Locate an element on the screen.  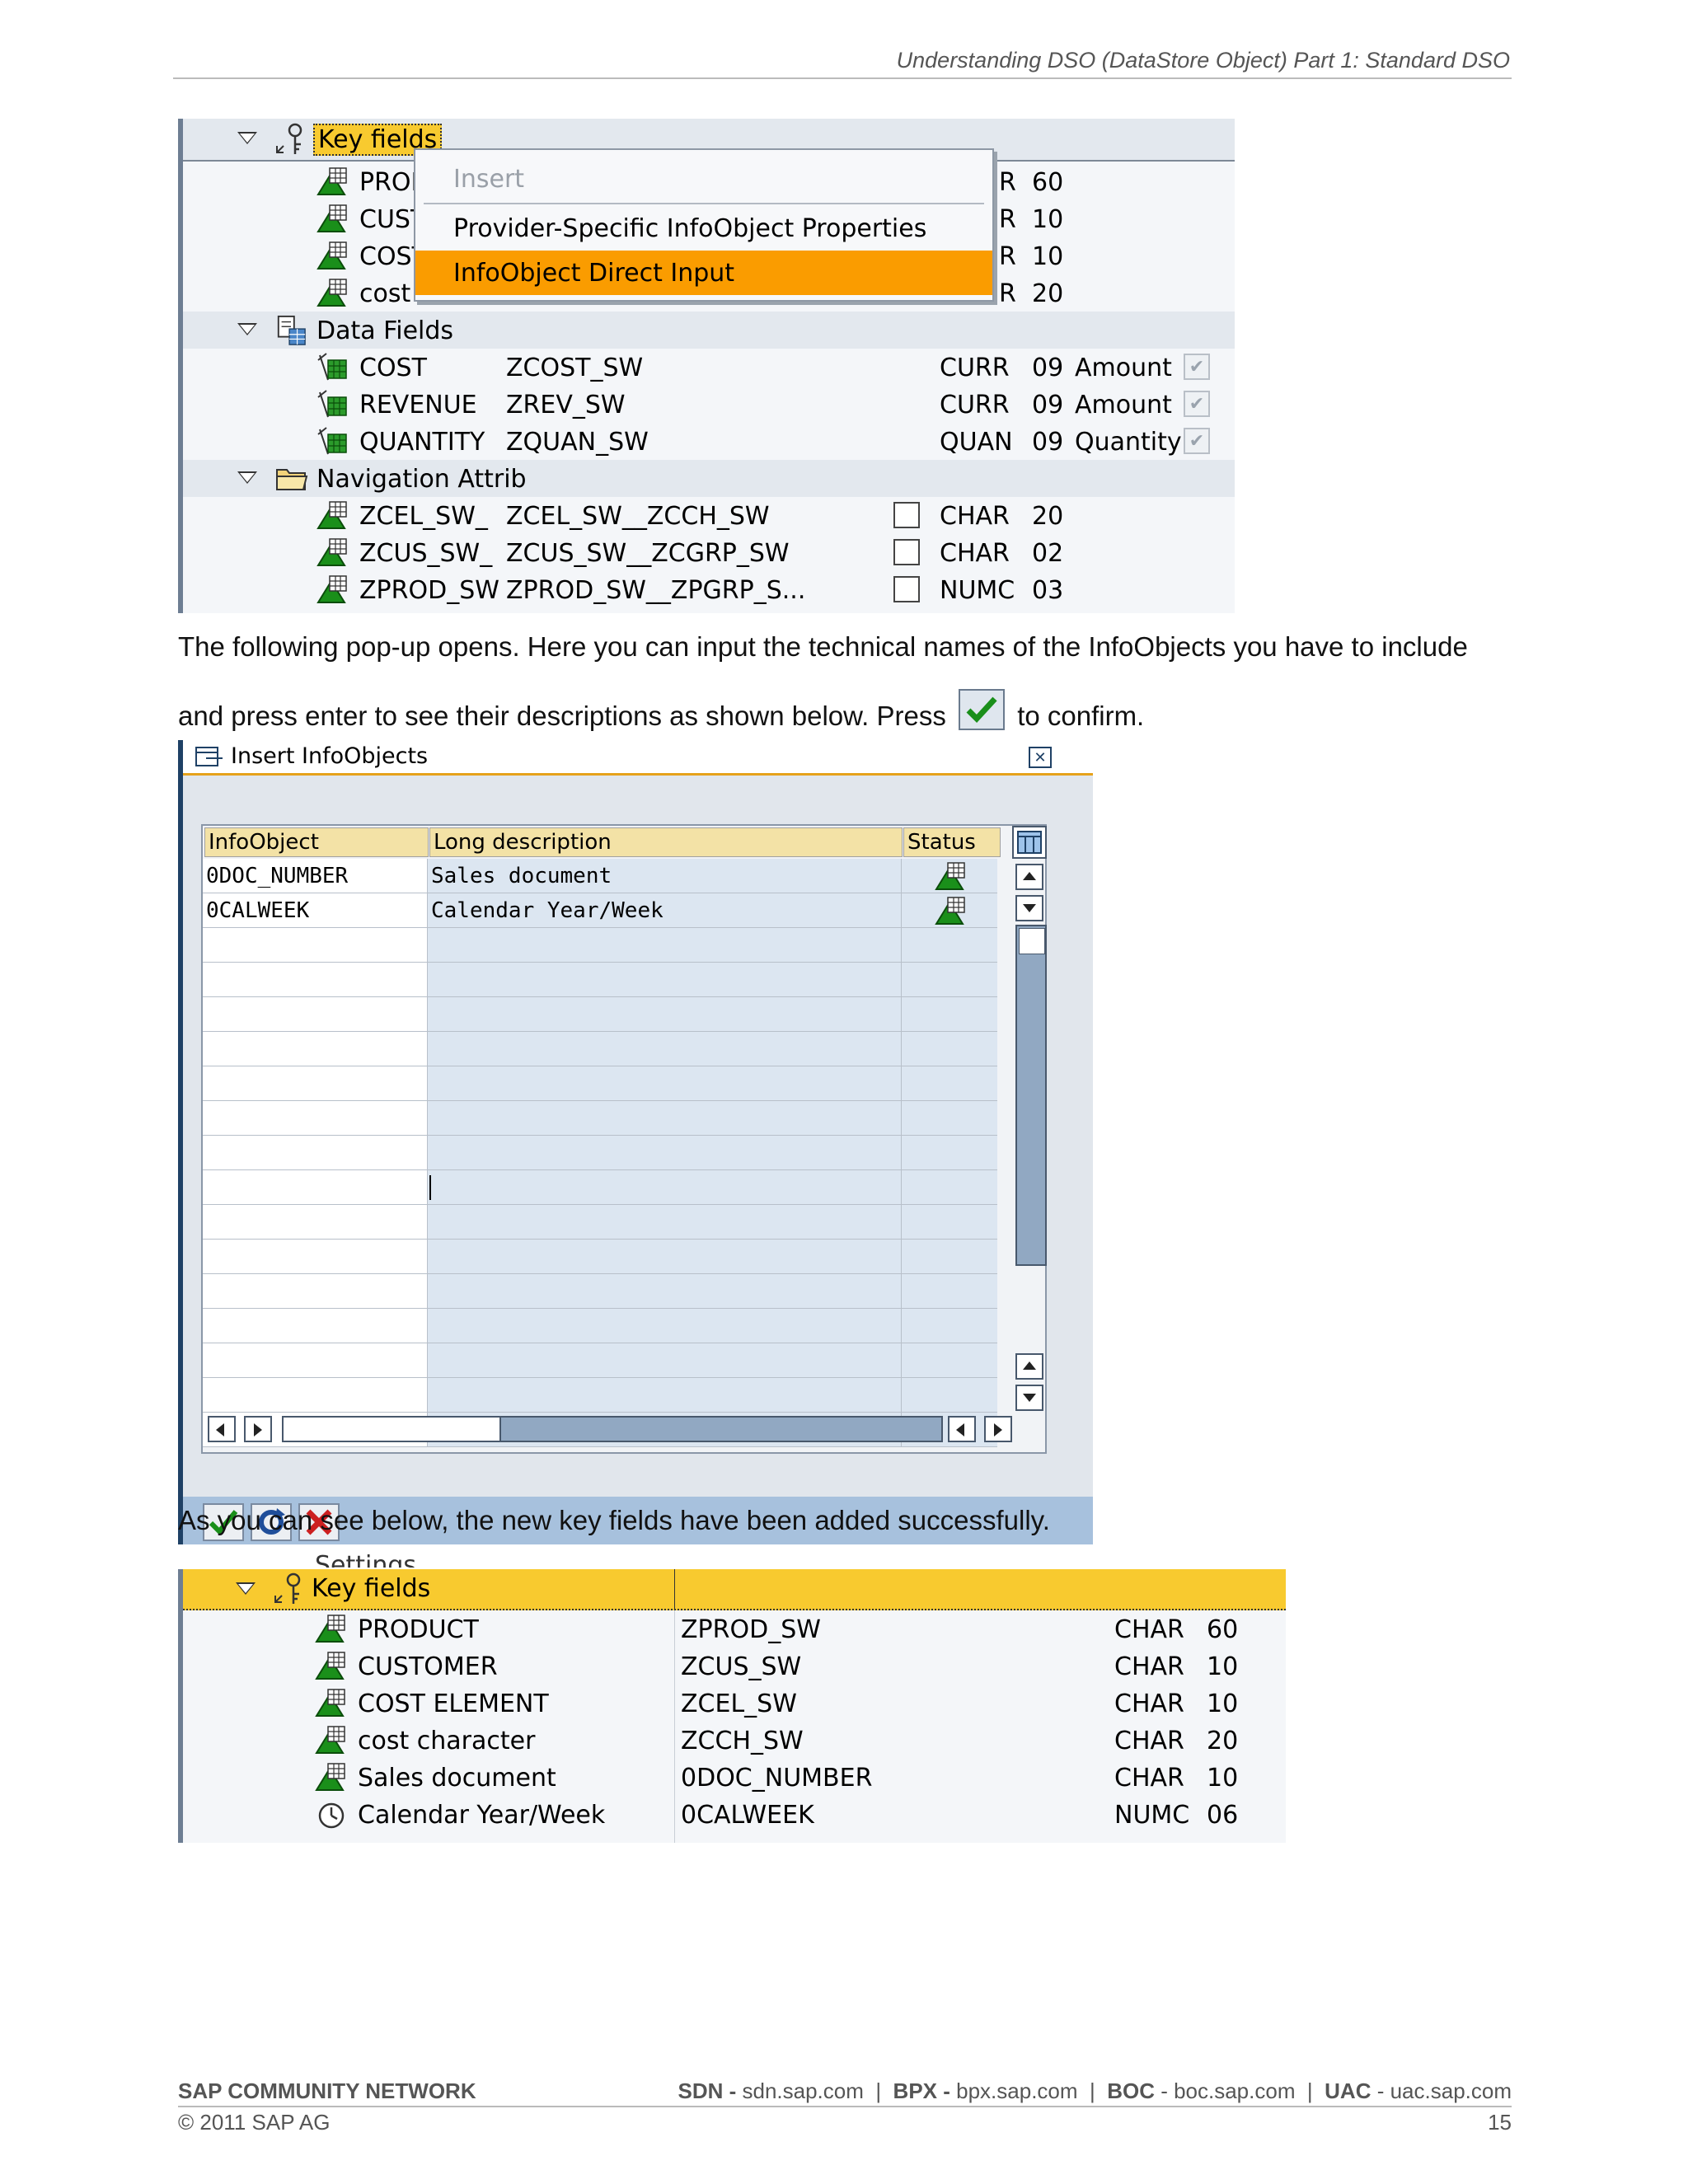
horizontal-scrollbar-thumb is located at coordinates (393, 1429).